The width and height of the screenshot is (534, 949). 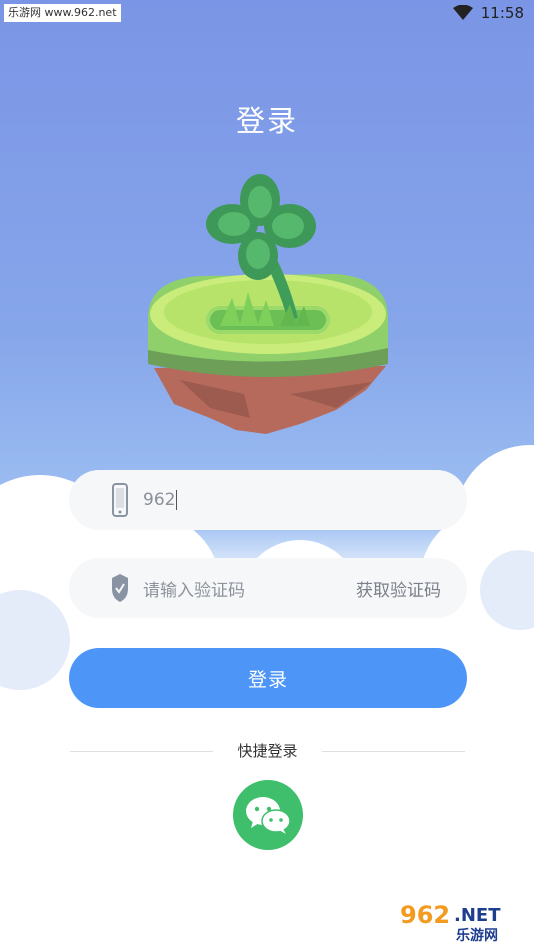 I want to click on site-watermark-logo: 962 .NET 乐游网, so click(x=450, y=922).